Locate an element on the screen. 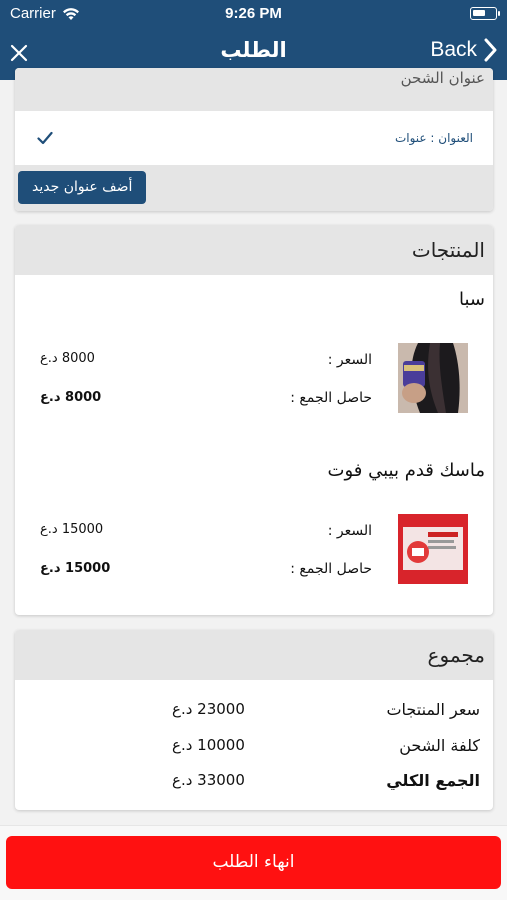 The height and width of the screenshot is (900, 507). bottom-bar: انهاء الطلب is located at coordinates (253, 862).